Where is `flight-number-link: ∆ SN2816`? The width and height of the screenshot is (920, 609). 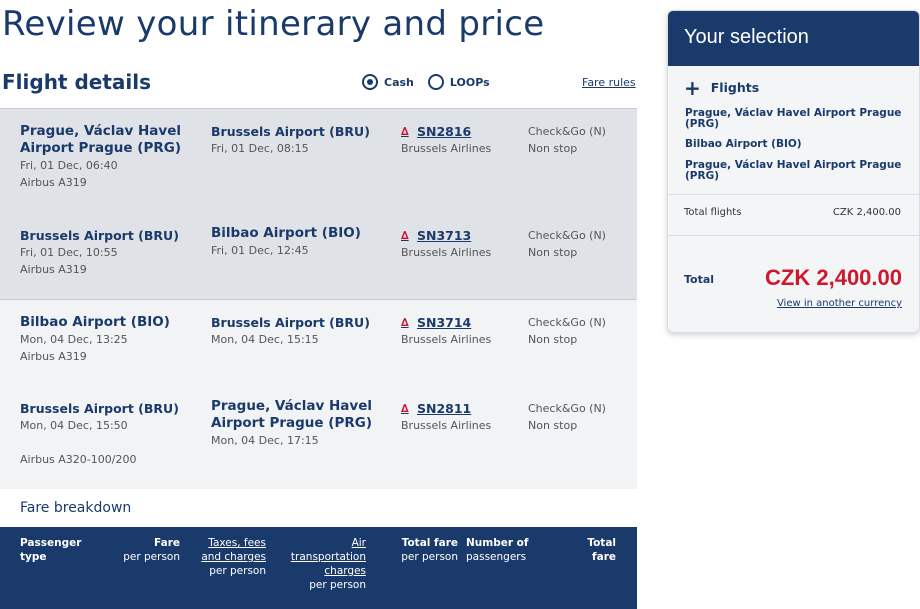 flight-number-link: ∆ SN2816 is located at coordinates (461, 131).